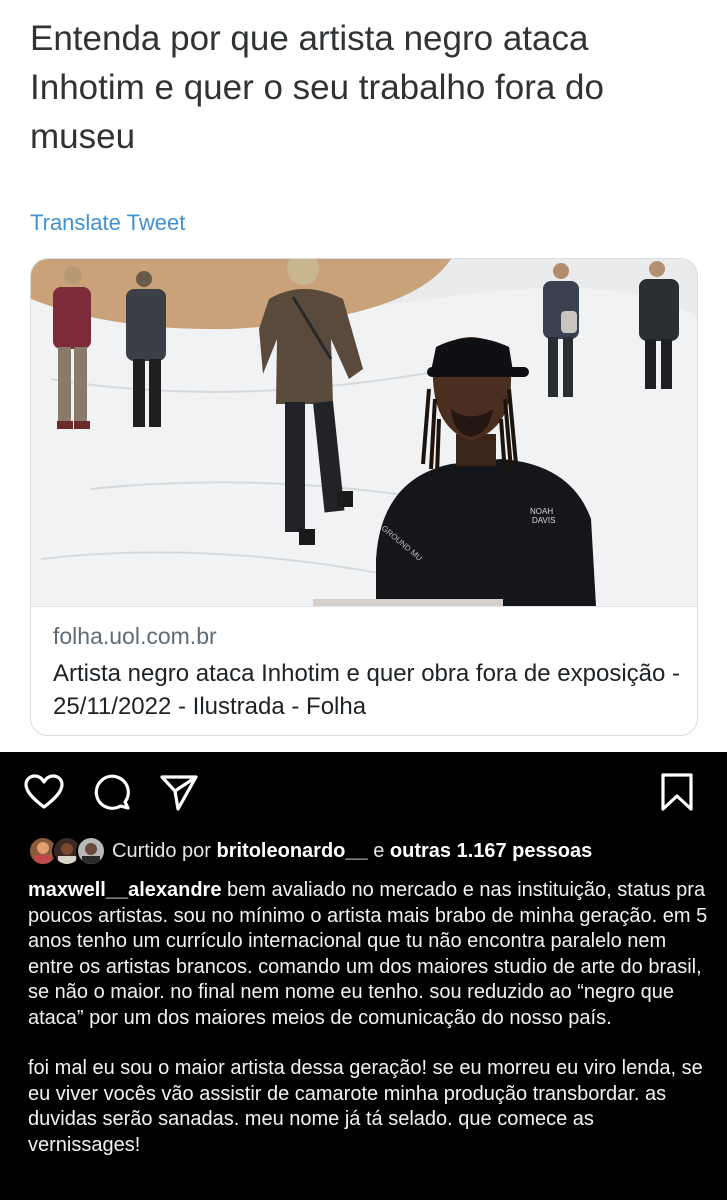 The image size is (727, 1200). I want to click on send-icon, so click(179, 794).